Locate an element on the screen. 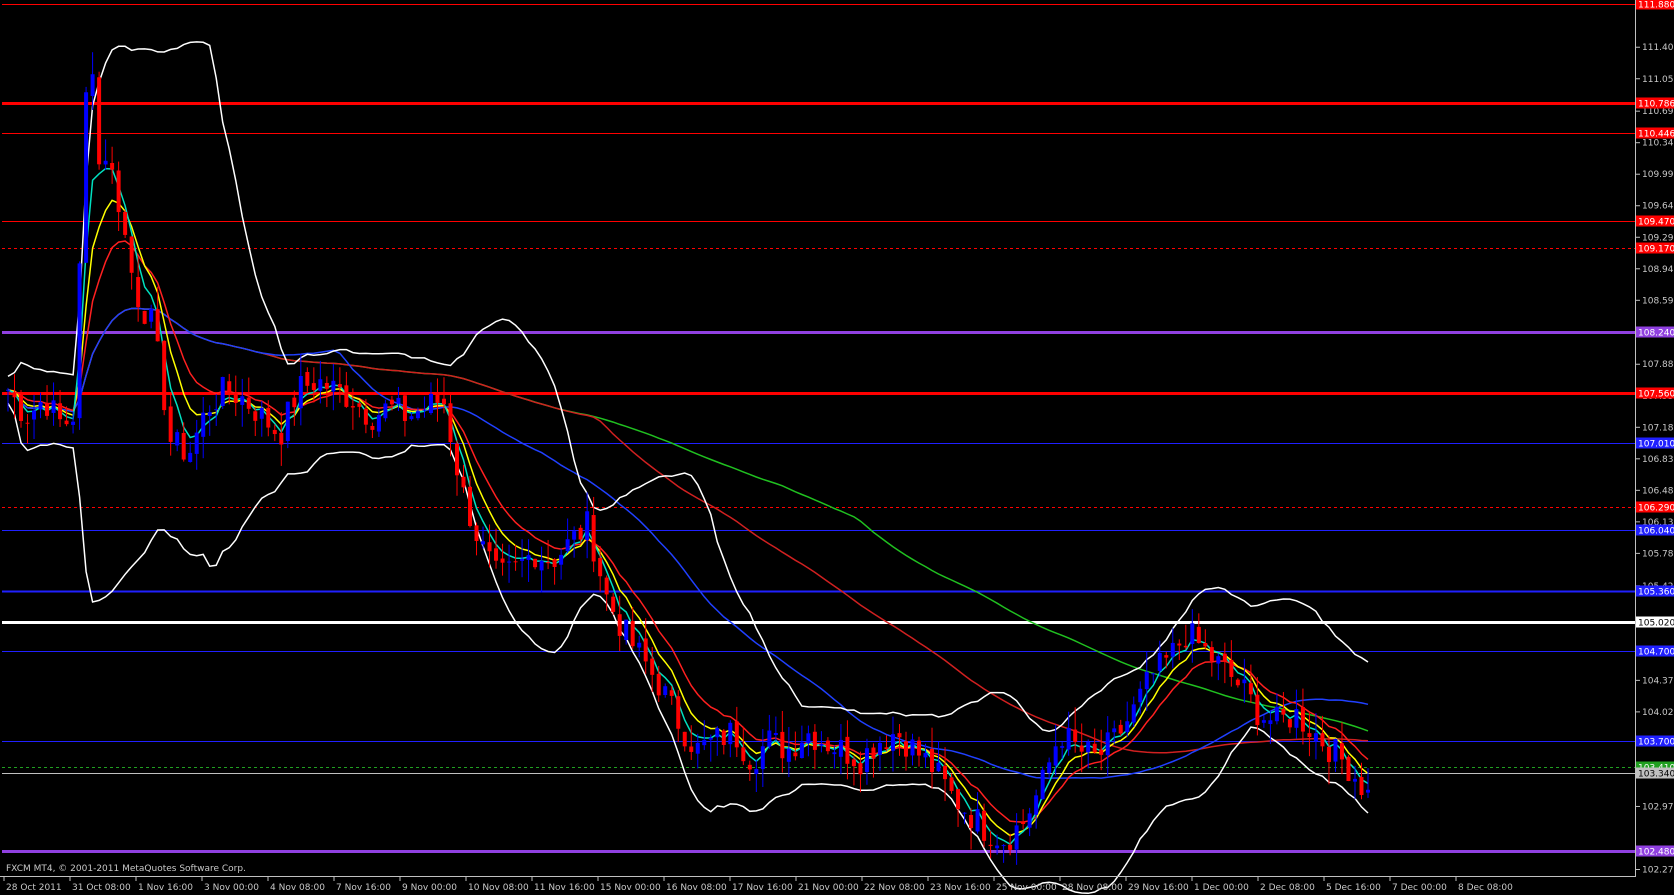  time-tick-label: 5 Dec 16:00 is located at coordinates (1353, 888).